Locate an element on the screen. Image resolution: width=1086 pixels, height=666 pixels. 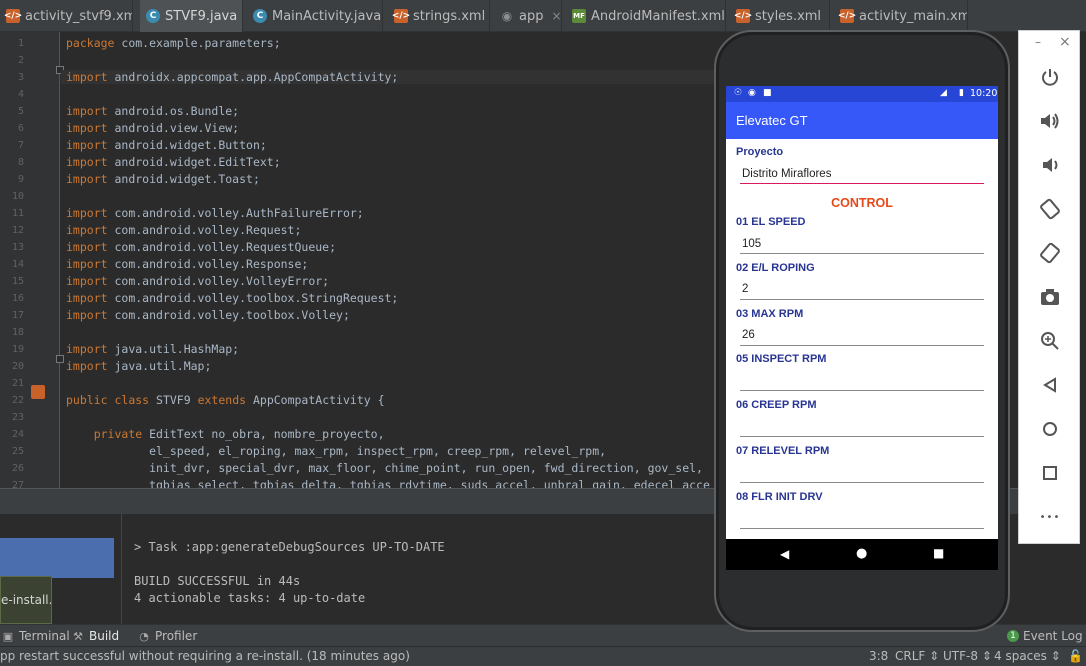
screenshot-button is located at coordinates (1050, 297).